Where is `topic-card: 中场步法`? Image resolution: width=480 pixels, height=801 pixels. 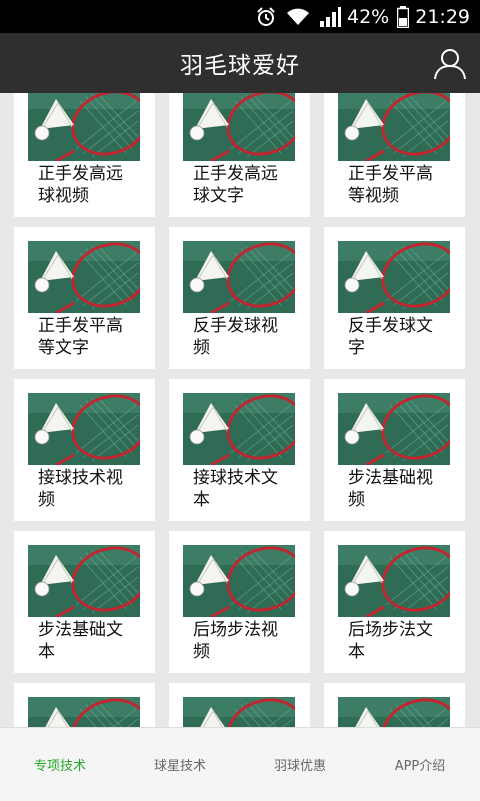
topic-card: 中场步法 is located at coordinates (394, 705).